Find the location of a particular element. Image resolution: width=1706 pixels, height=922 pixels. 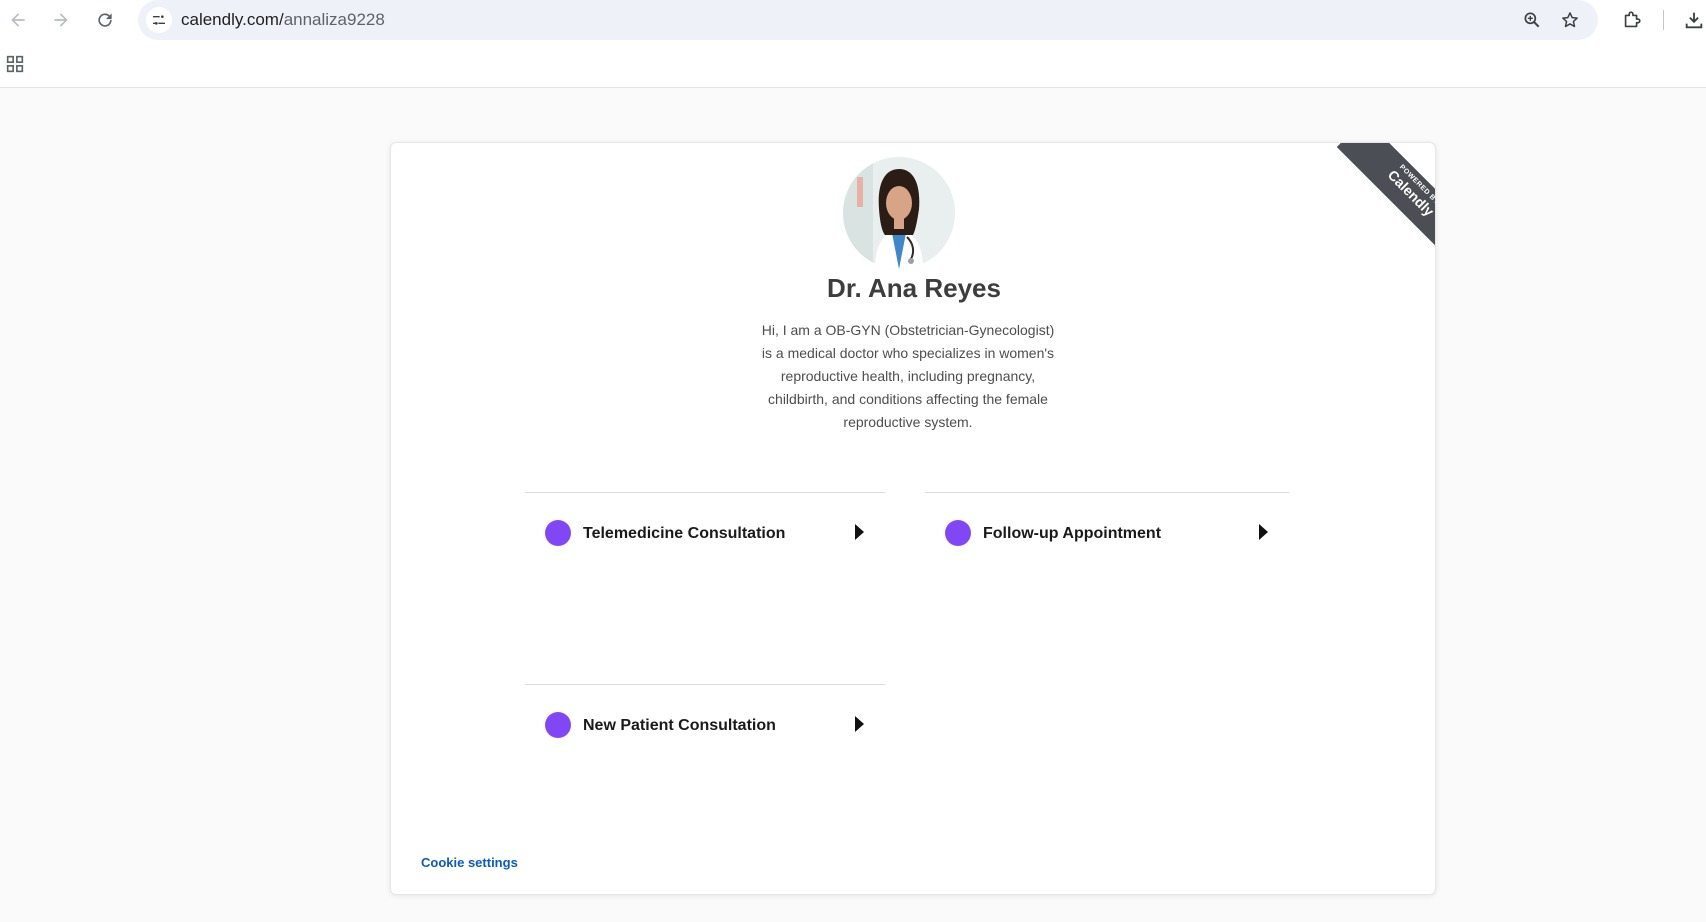

apps-grid-icon is located at coordinates (15, 64).